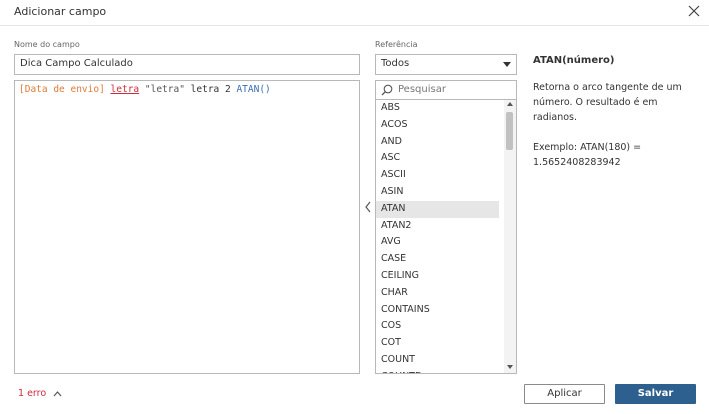 The width and height of the screenshot is (709, 414). I want to click on scrollbar-thumb, so click(509, 131).